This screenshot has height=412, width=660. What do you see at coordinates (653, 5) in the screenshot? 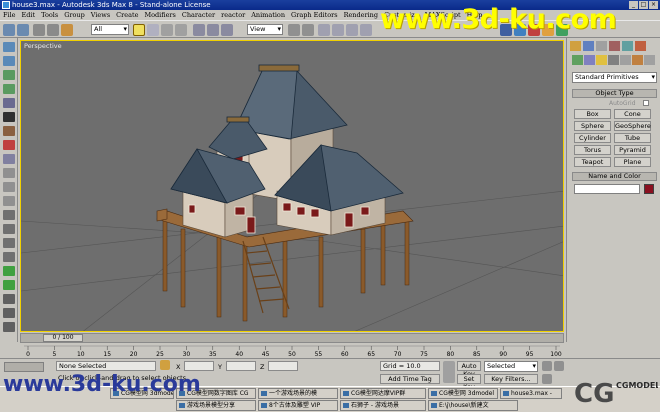
I see `close-button: ×` at bounding box center [653, 5].